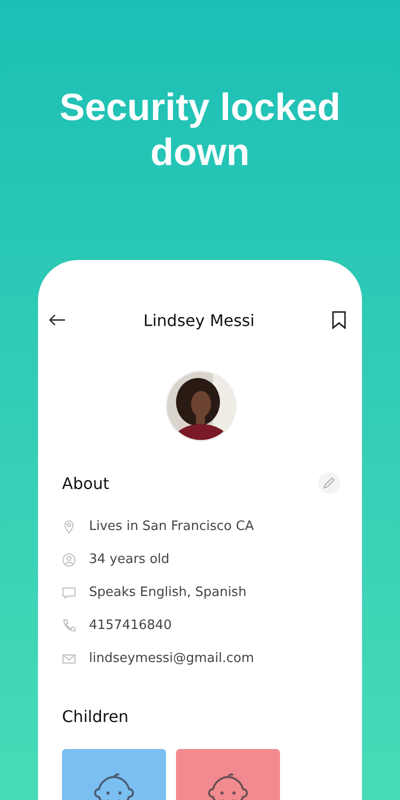  What do you see at coordinates (57, 320) in the screenshot?
I see `back-arrow-icon` at bounding box center [57, 320].